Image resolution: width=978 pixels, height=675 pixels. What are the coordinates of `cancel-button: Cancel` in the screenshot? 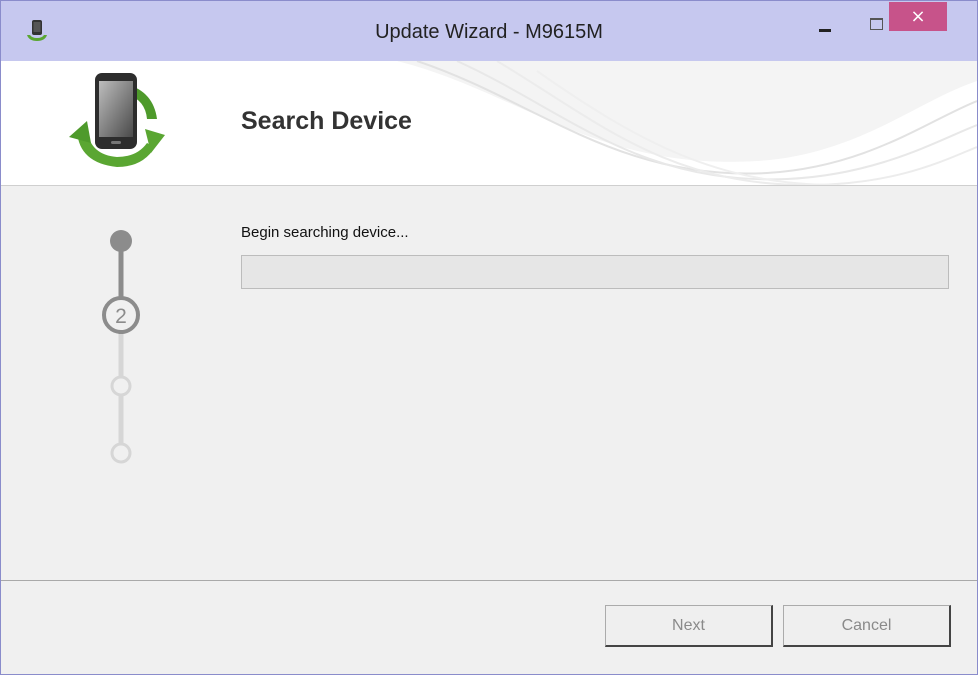 It's located at (867, 626).